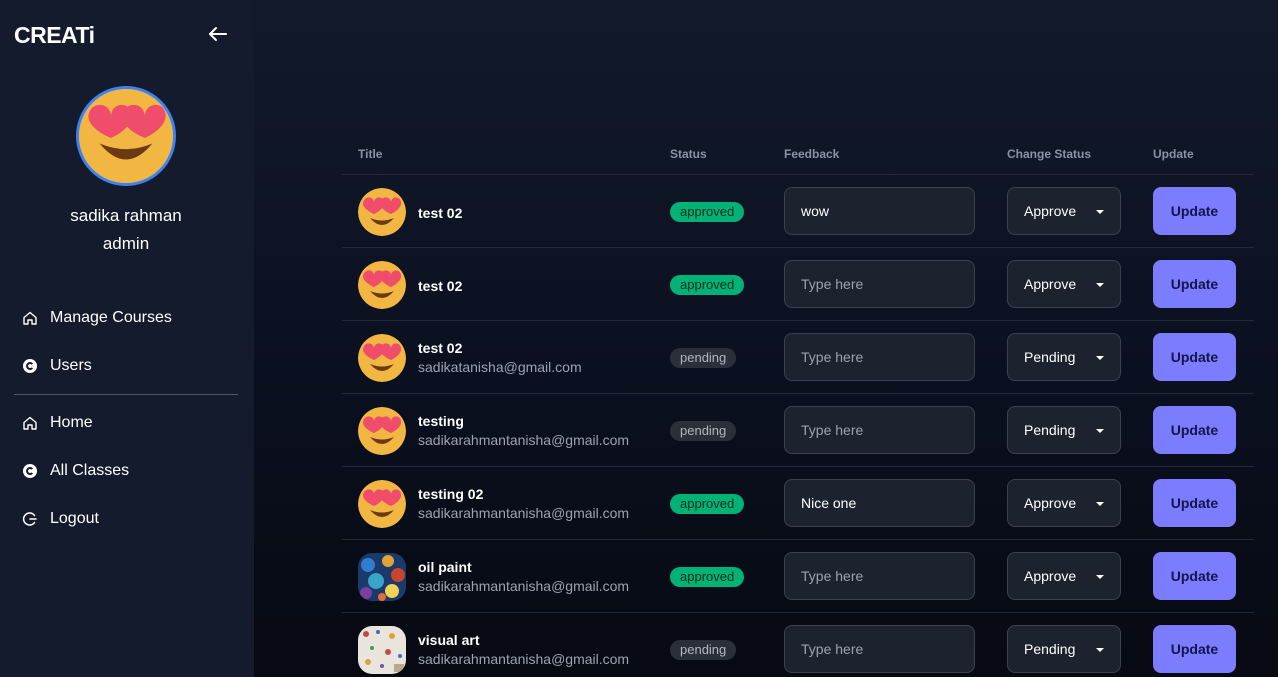  Describe the element at coordinates (445, 567) in the screenshot. I see `row-title: oil paint` at that location.